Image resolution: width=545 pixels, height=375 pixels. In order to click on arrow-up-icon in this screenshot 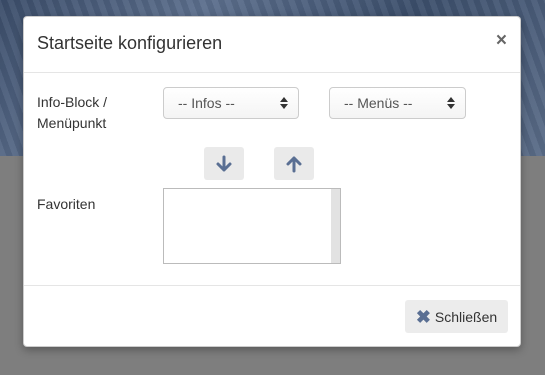, I will do `click(294, 164)`.